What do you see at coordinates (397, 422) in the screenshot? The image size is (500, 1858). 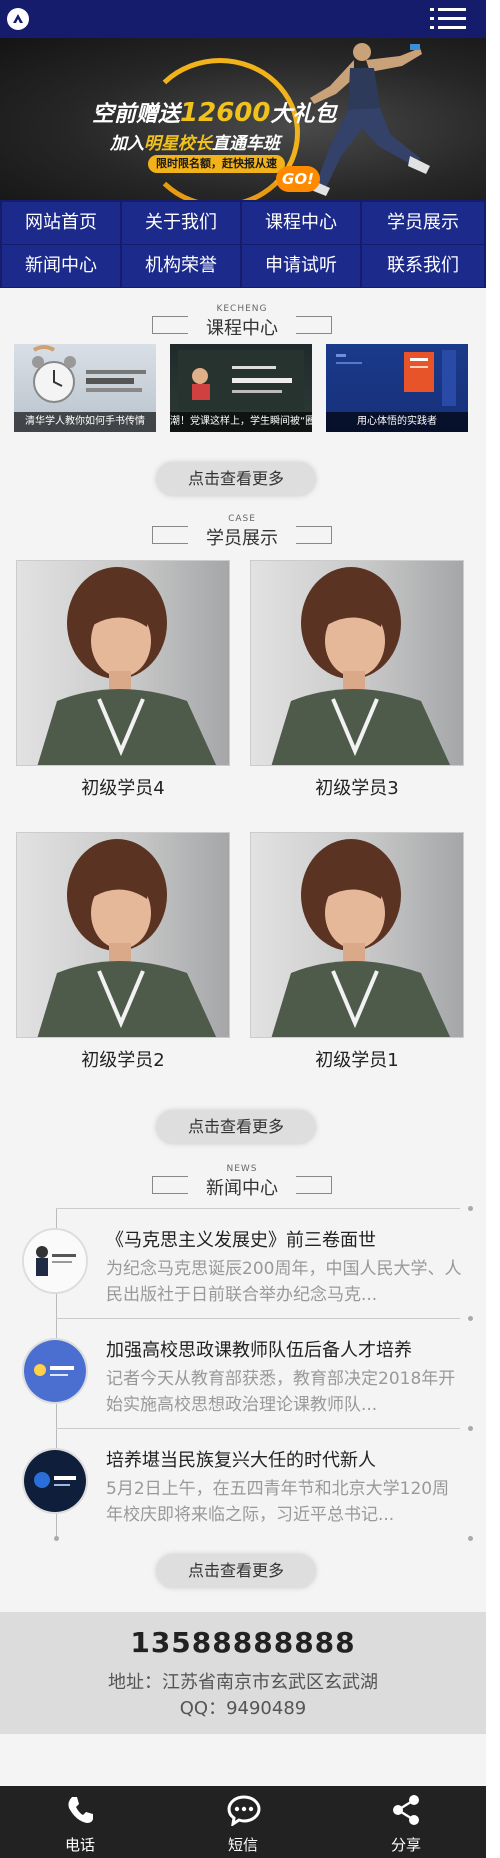 I see `course-caption: 用心体悟的实践者` at bounding box center [397, 422].